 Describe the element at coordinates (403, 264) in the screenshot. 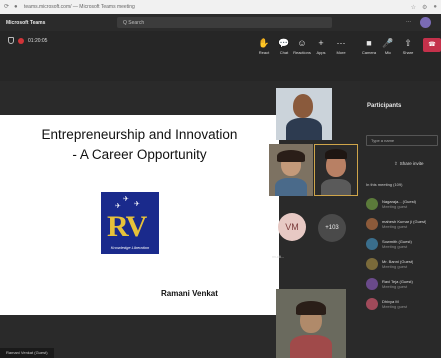

I see `participant-item: Mr. Banni (Guest) Meeting guest` at that location.